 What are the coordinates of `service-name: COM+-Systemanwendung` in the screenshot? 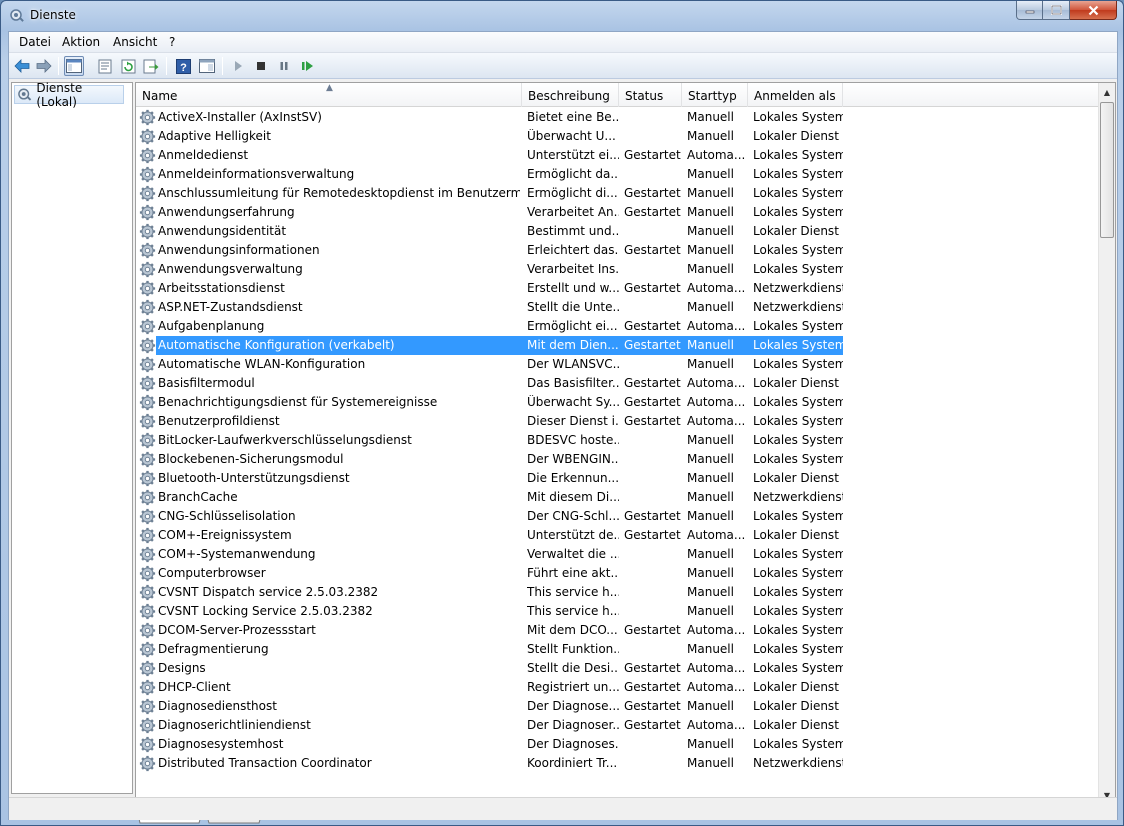 It's located at (237, 554).